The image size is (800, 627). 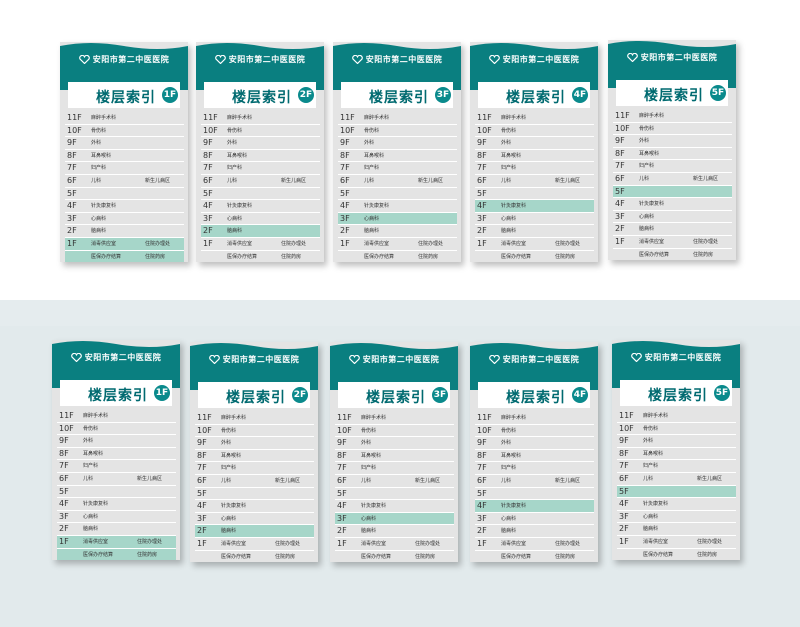 What do you see at coordinates (162, 393) in the screenshot?
I see `floor-badge: 1F` at bounding box center [162, 393].